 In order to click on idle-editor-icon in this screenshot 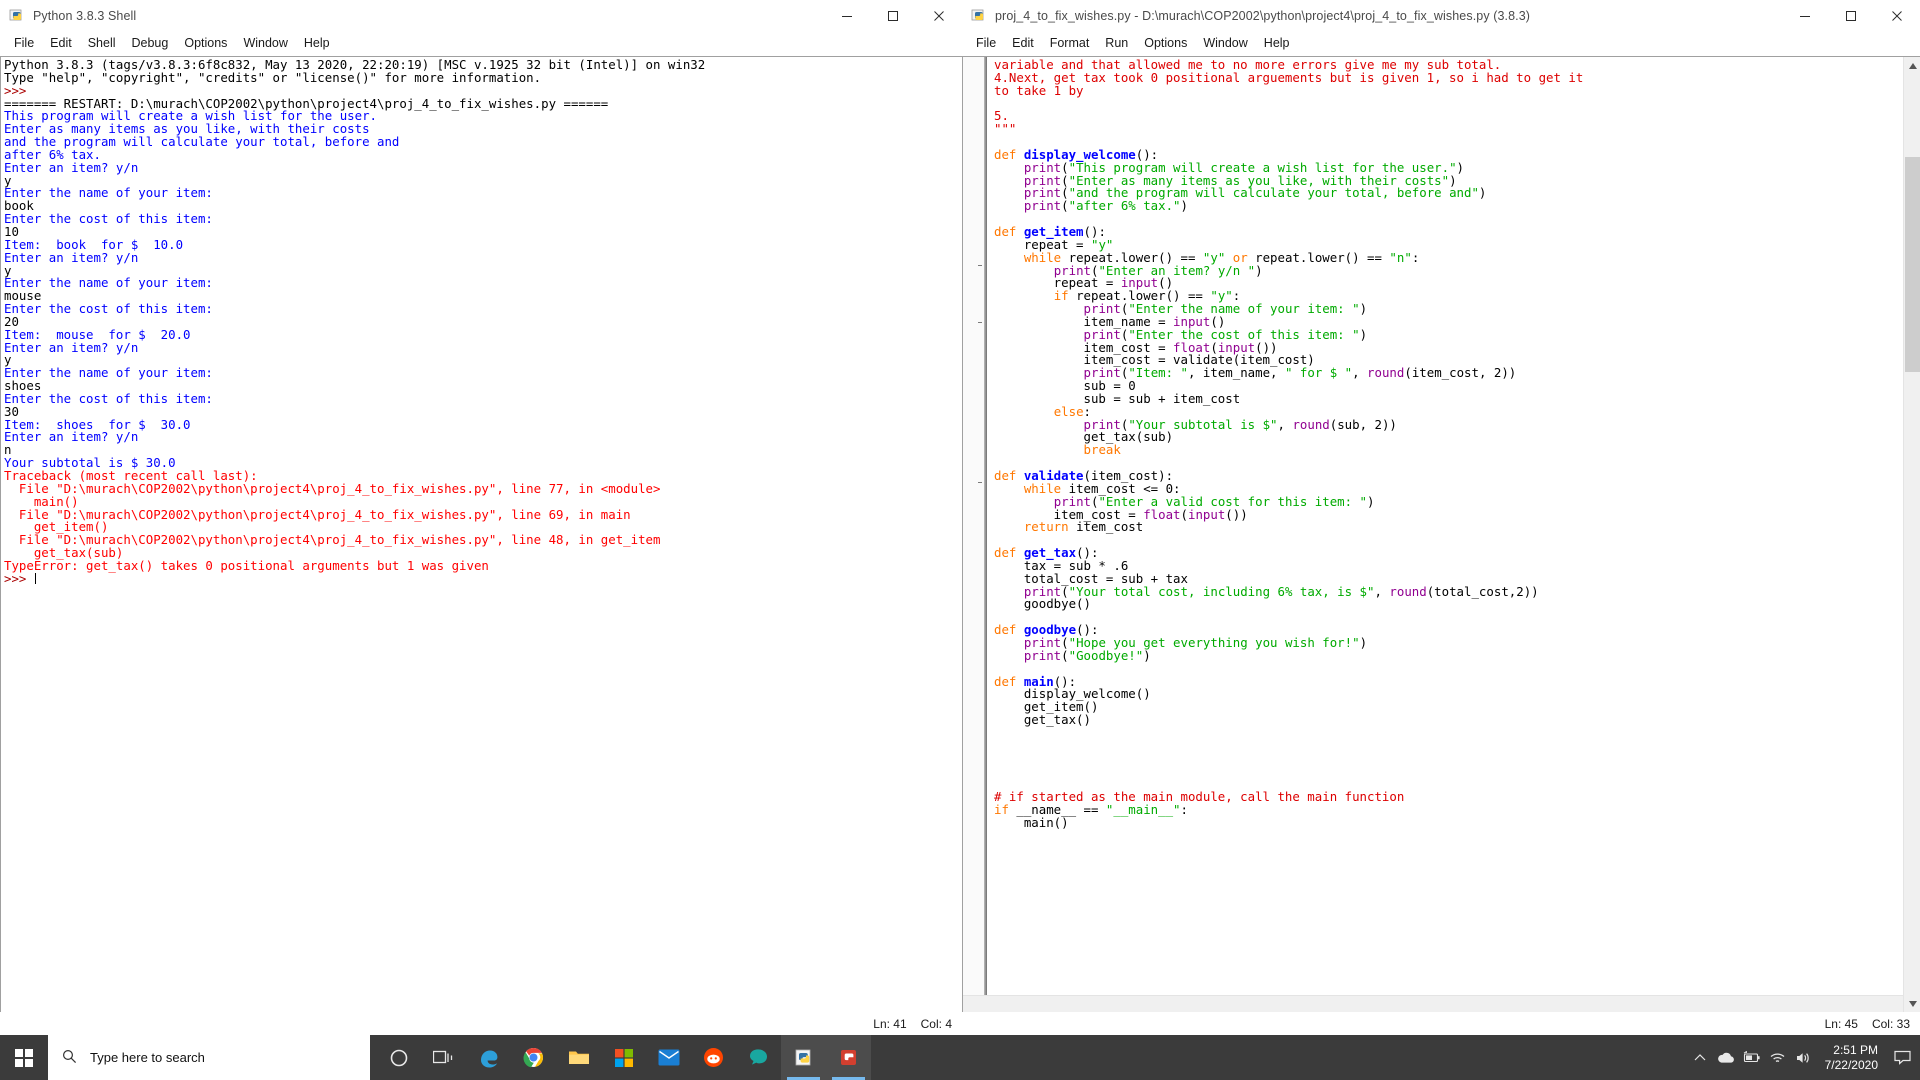, I will do `click(803, 1057)`.